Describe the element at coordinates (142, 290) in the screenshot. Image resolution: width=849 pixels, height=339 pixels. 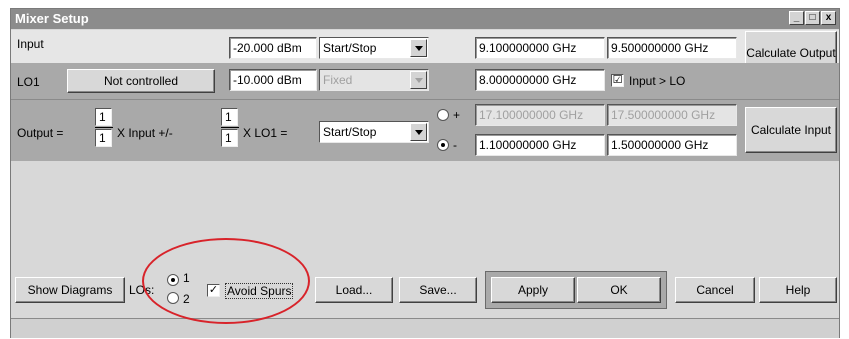
I see `los-label: LOs:` at that location.